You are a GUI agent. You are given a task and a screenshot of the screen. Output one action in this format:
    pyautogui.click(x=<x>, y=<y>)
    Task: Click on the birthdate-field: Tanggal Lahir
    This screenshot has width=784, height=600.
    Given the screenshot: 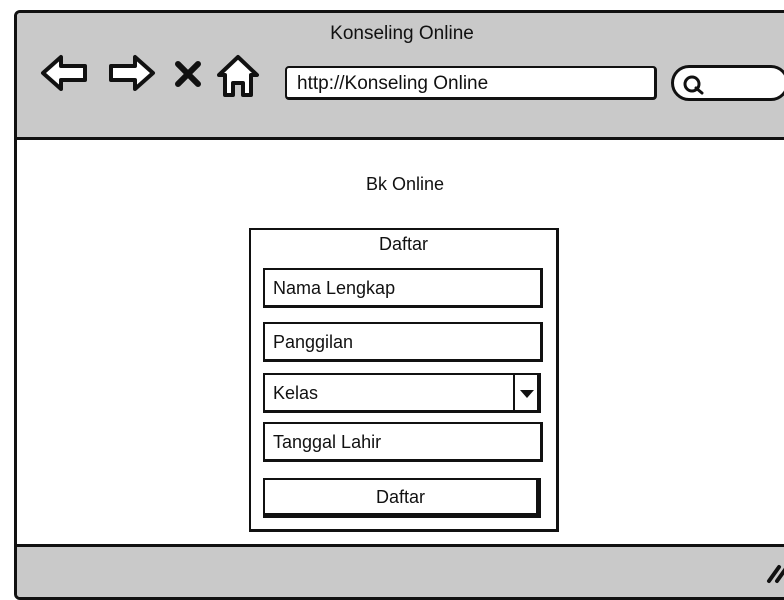 What is the action you would take?
    pyautogui.click(x=403, y=442)
    